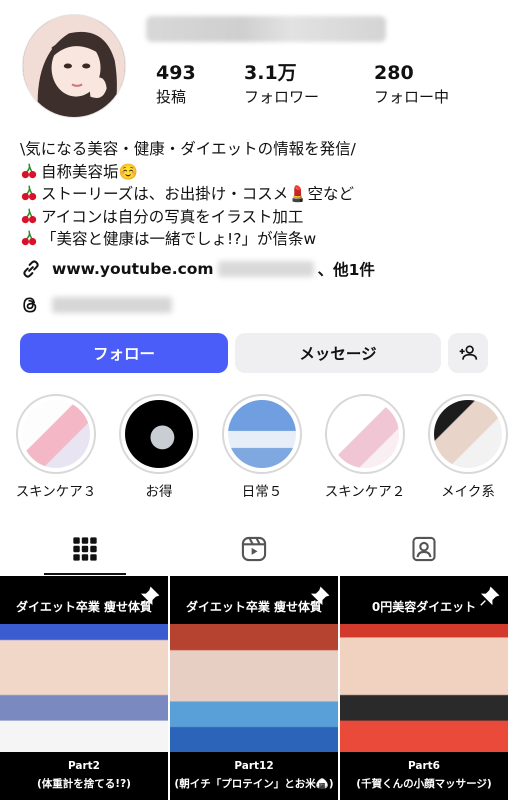 Image resolution: width=508 pixels, height=800 pixels. I want to click on bio-text: 「美容と健康は一緒でしょ!?」が信条w, so click(179, 239).